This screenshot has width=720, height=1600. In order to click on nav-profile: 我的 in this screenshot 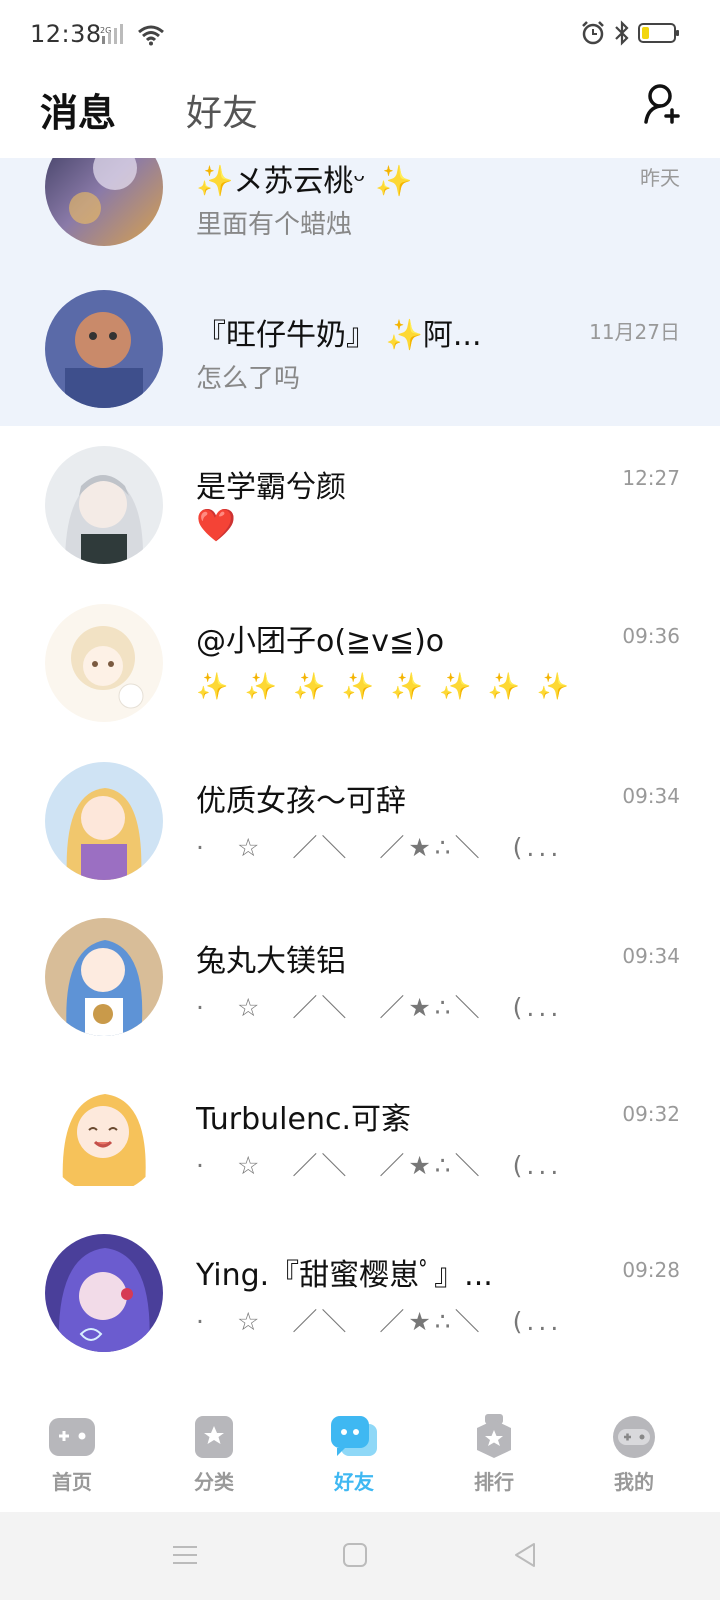, I will do `click(634, 1459)`.